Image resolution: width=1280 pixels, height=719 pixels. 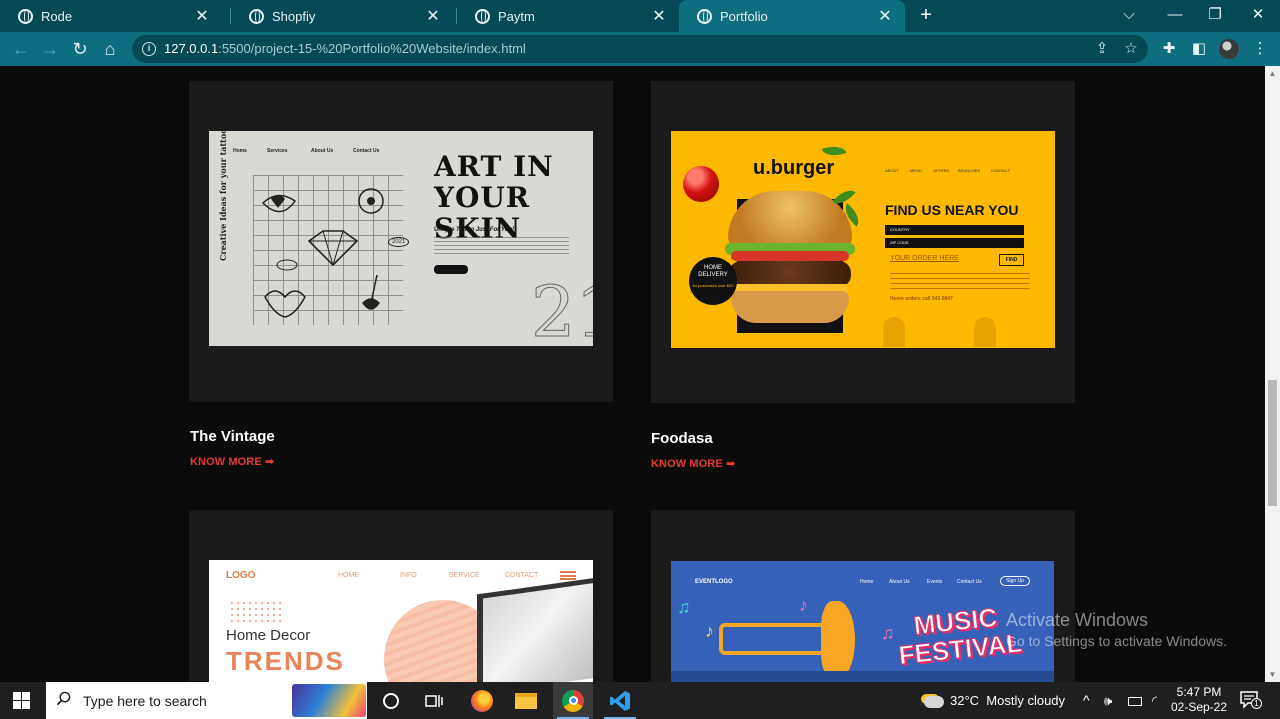 I want to click on vscode-app-button, so click(x=620, y=700).